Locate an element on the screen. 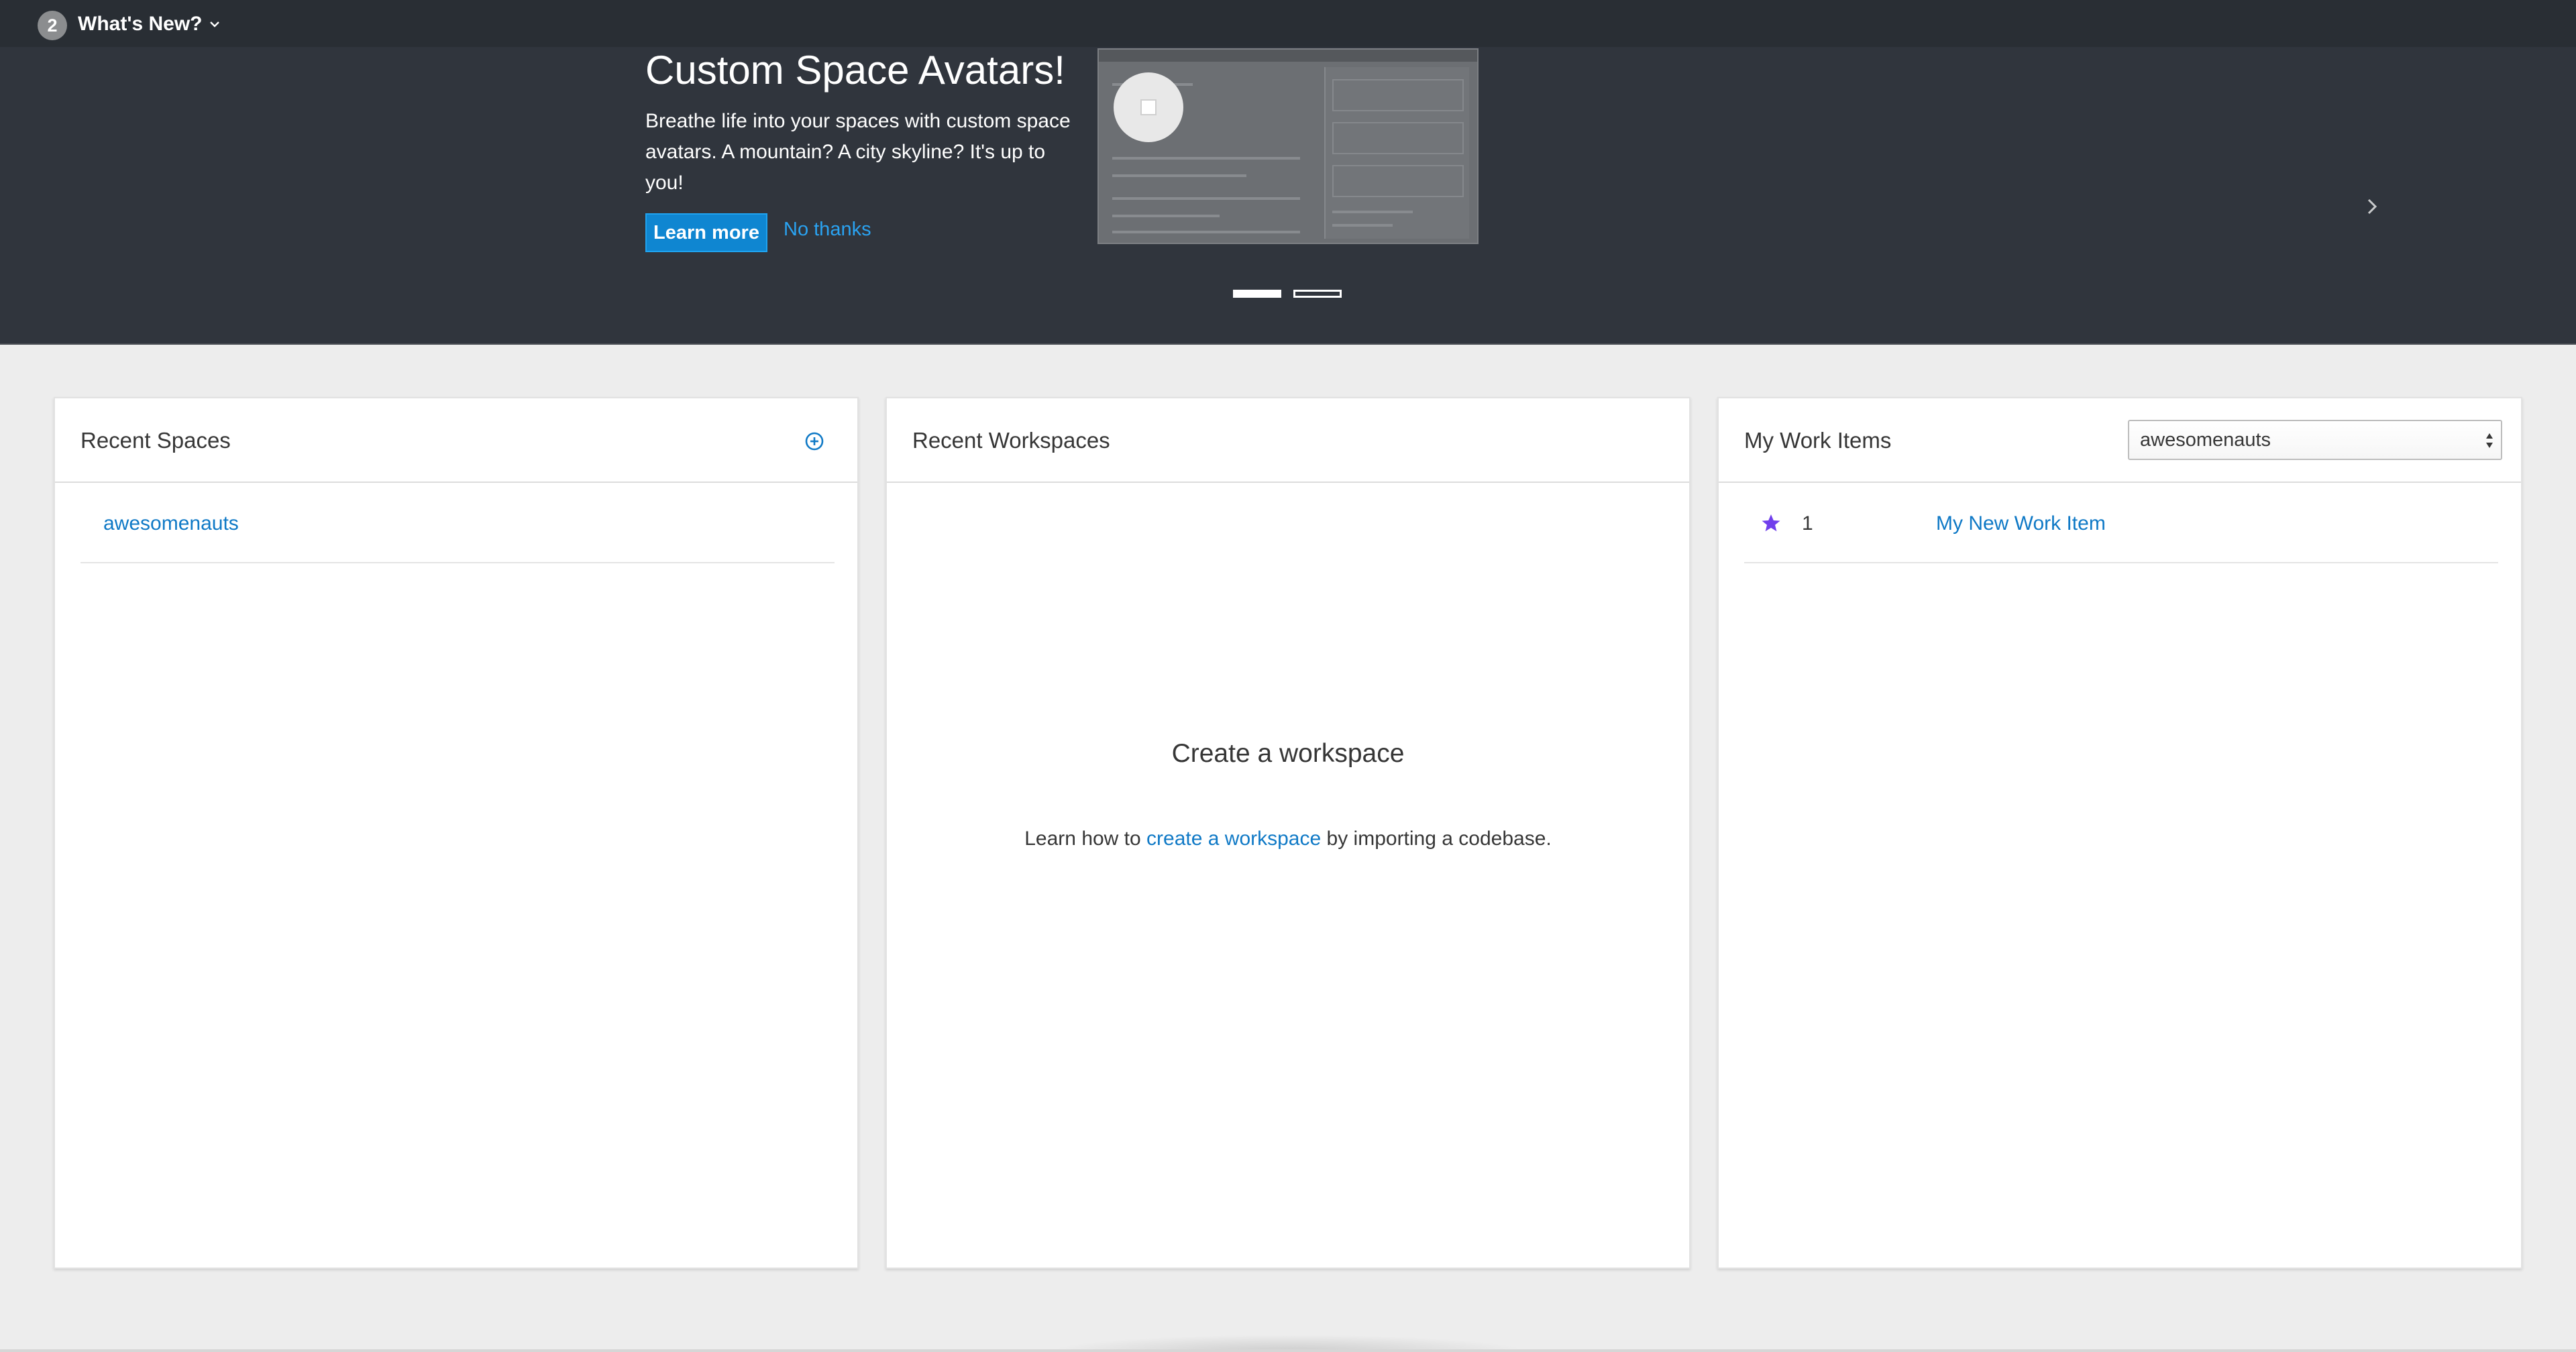 This screenshot has height=1352, width=2576. whats-new-toggle: What's New? is located at coordinates (149, 24).